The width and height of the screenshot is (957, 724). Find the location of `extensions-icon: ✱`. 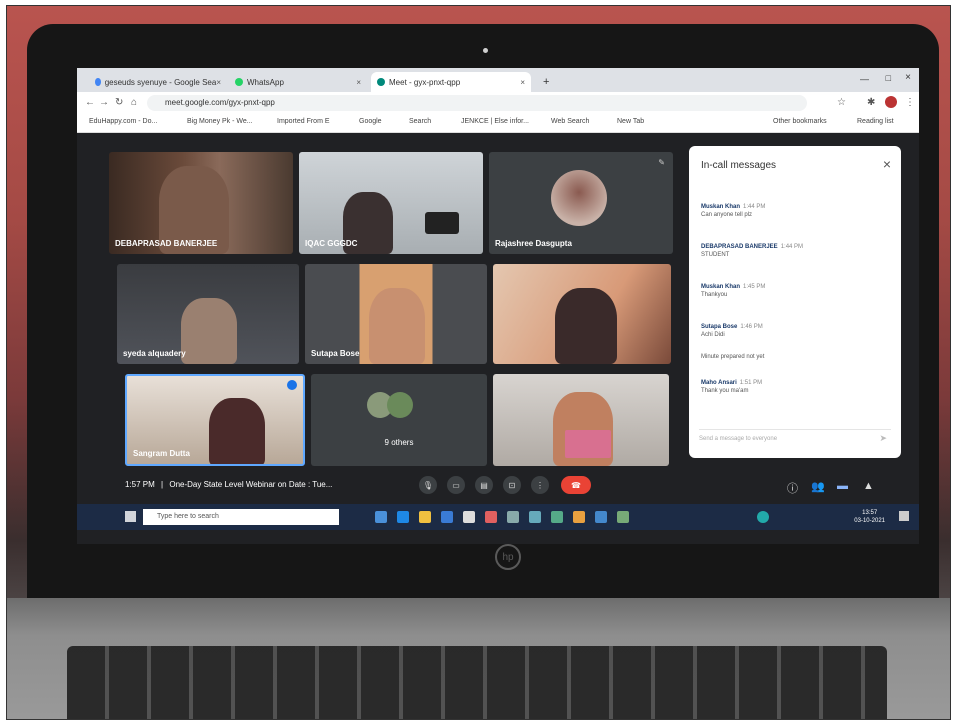

extensions-icon: ✱ is located at coordinates (871, 102).